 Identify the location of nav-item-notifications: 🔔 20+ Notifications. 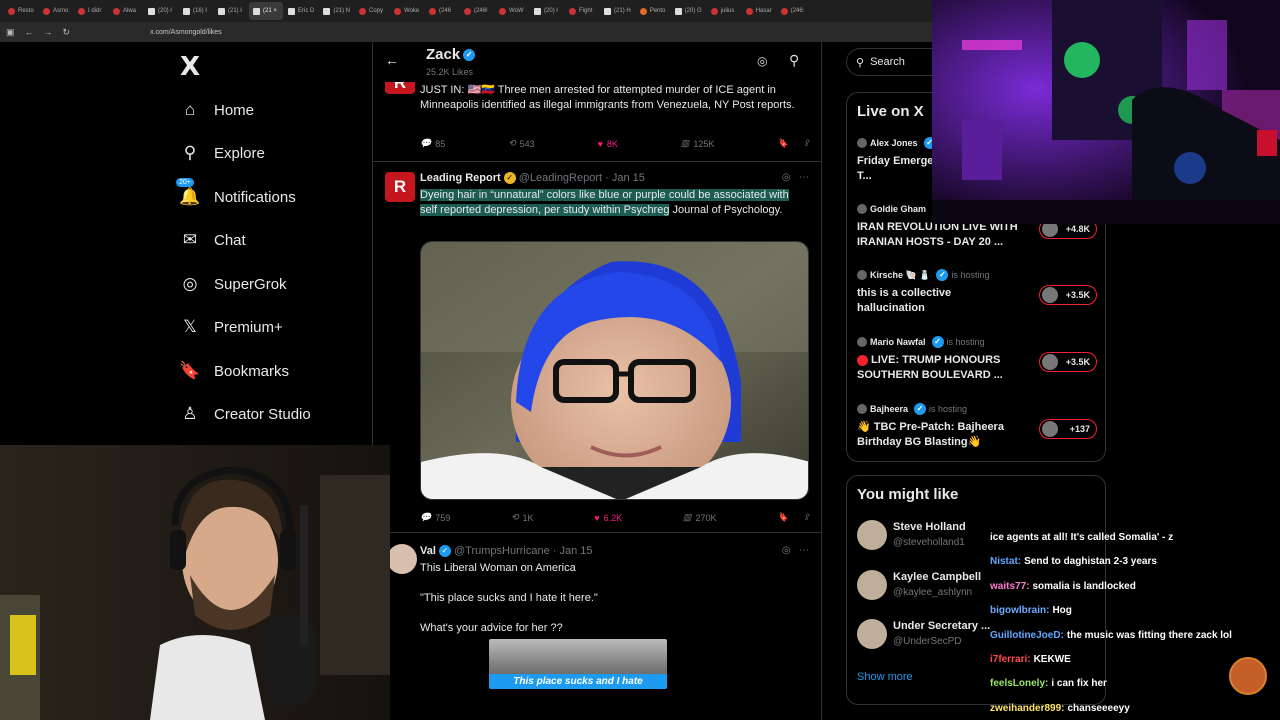
(236, 193).